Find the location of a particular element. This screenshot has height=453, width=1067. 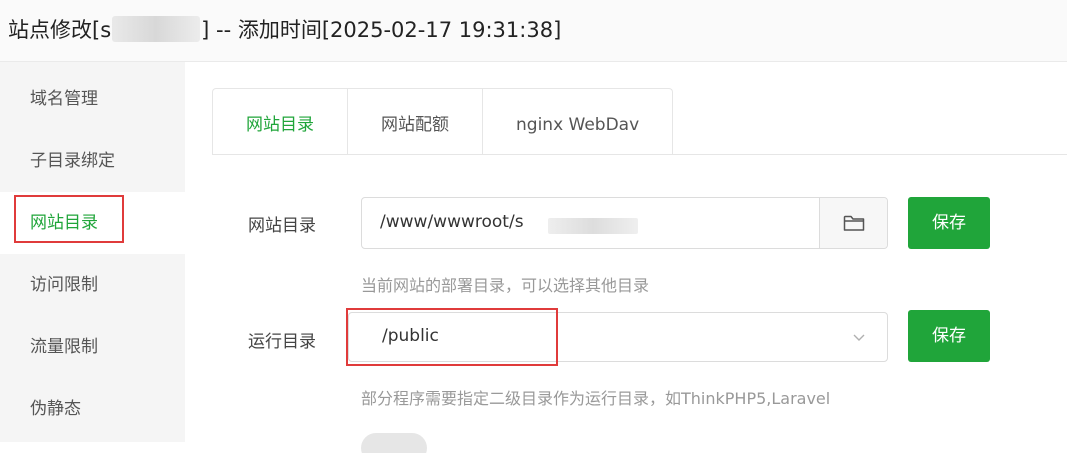

dialog-title: 站点修改[s ] -- 添加时间[2025-02-17 19:31:38] is located at coordinates (284, 29).